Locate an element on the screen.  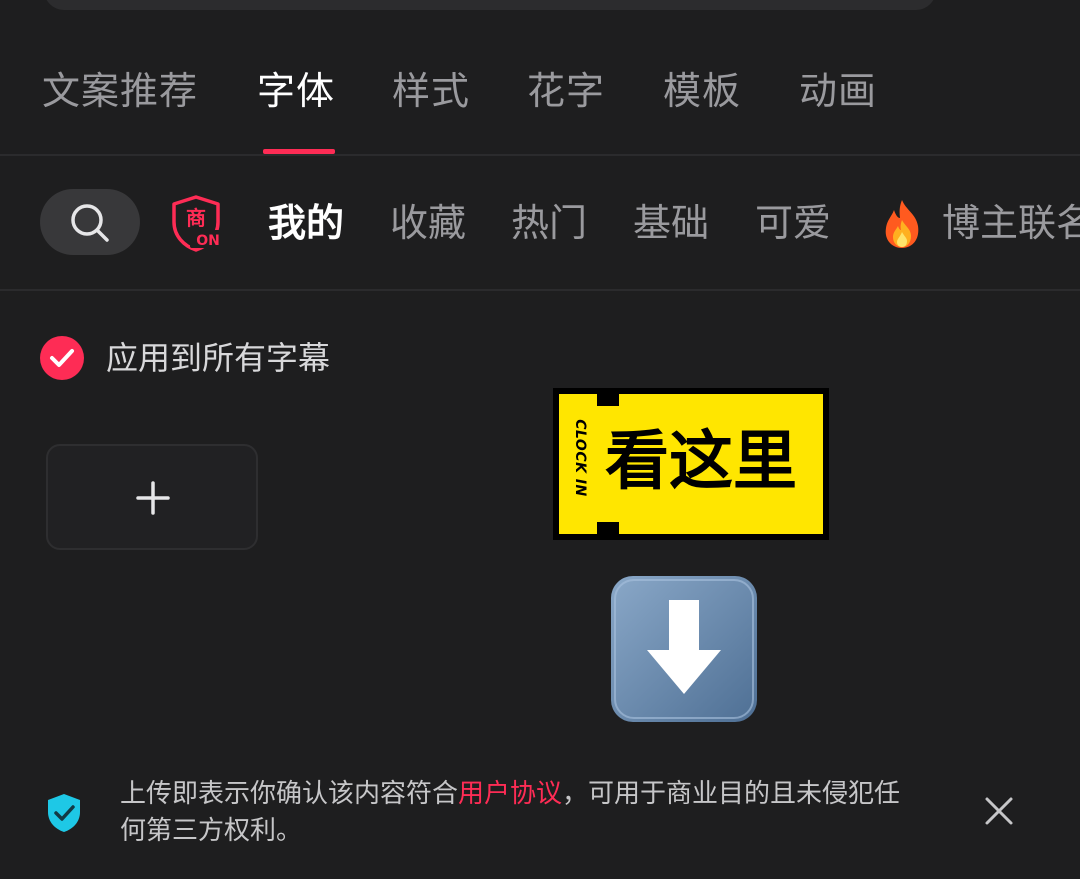
plus-icon is located at coordinates (153, 498).